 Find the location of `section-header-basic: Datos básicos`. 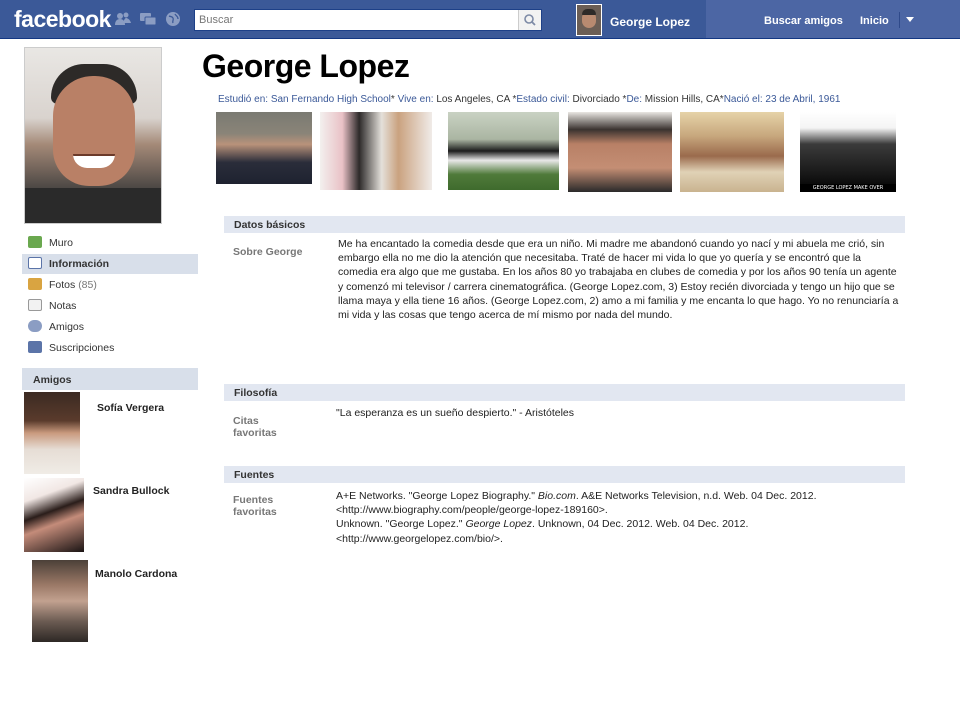

section-header-basic: Datos básicos is located at coordinates (564, 224).